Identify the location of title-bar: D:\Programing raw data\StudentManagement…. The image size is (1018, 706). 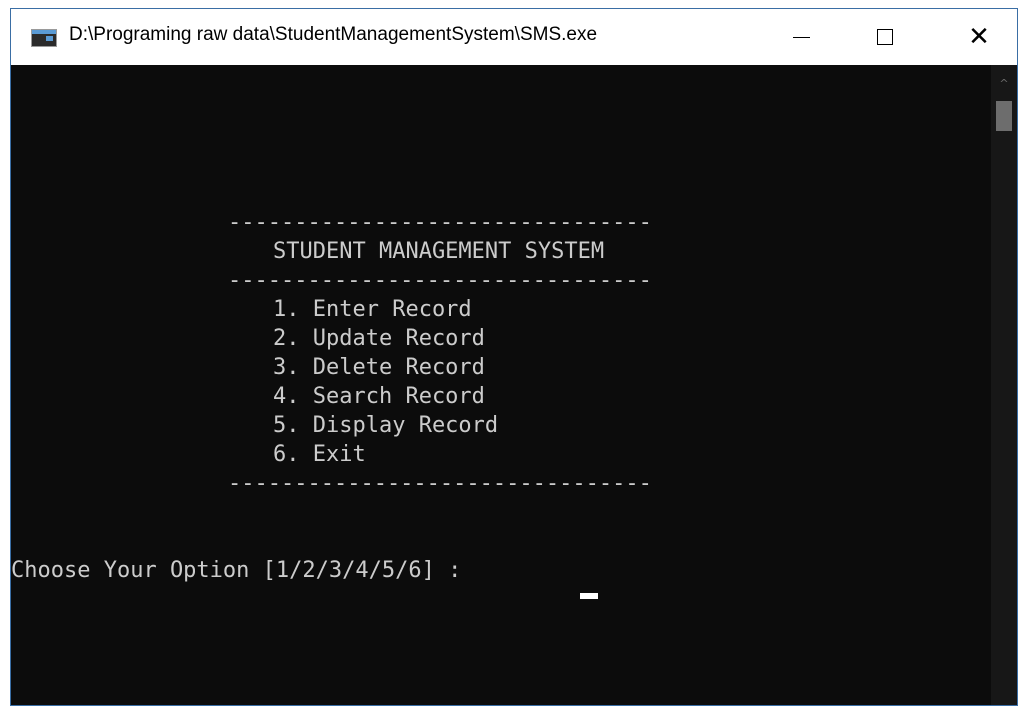
(514, 37).